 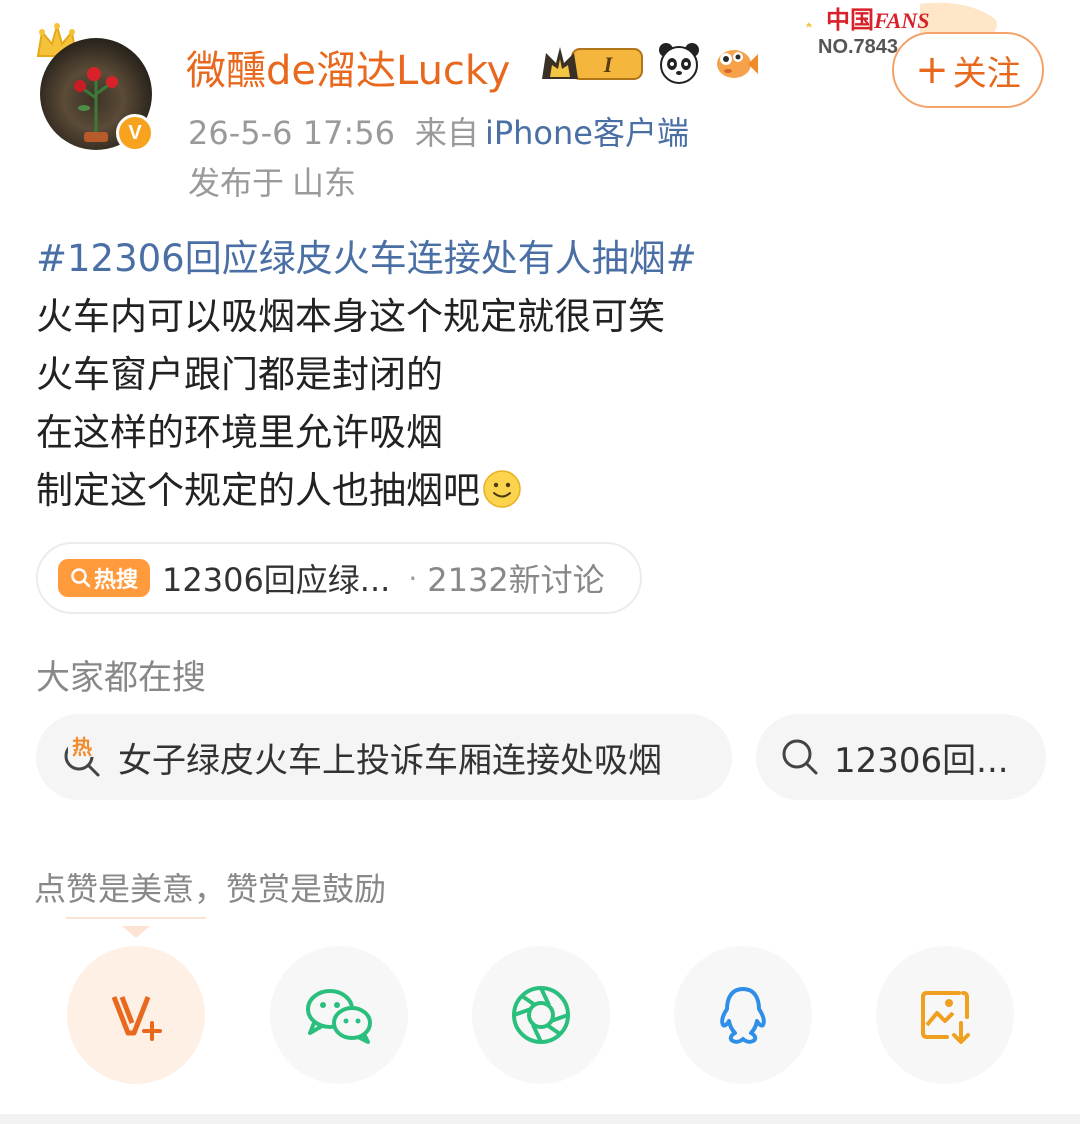 What do you see at coordinates (592, 63) in the screenshot?
I see `member-level-icon: I` at bounding box center [592, 63].